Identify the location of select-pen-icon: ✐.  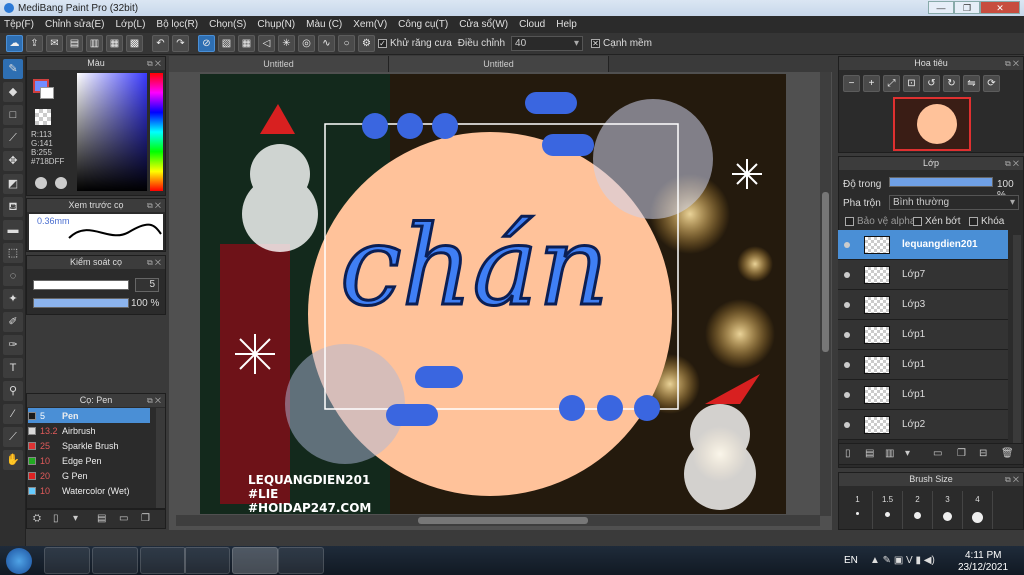
(13, 322).